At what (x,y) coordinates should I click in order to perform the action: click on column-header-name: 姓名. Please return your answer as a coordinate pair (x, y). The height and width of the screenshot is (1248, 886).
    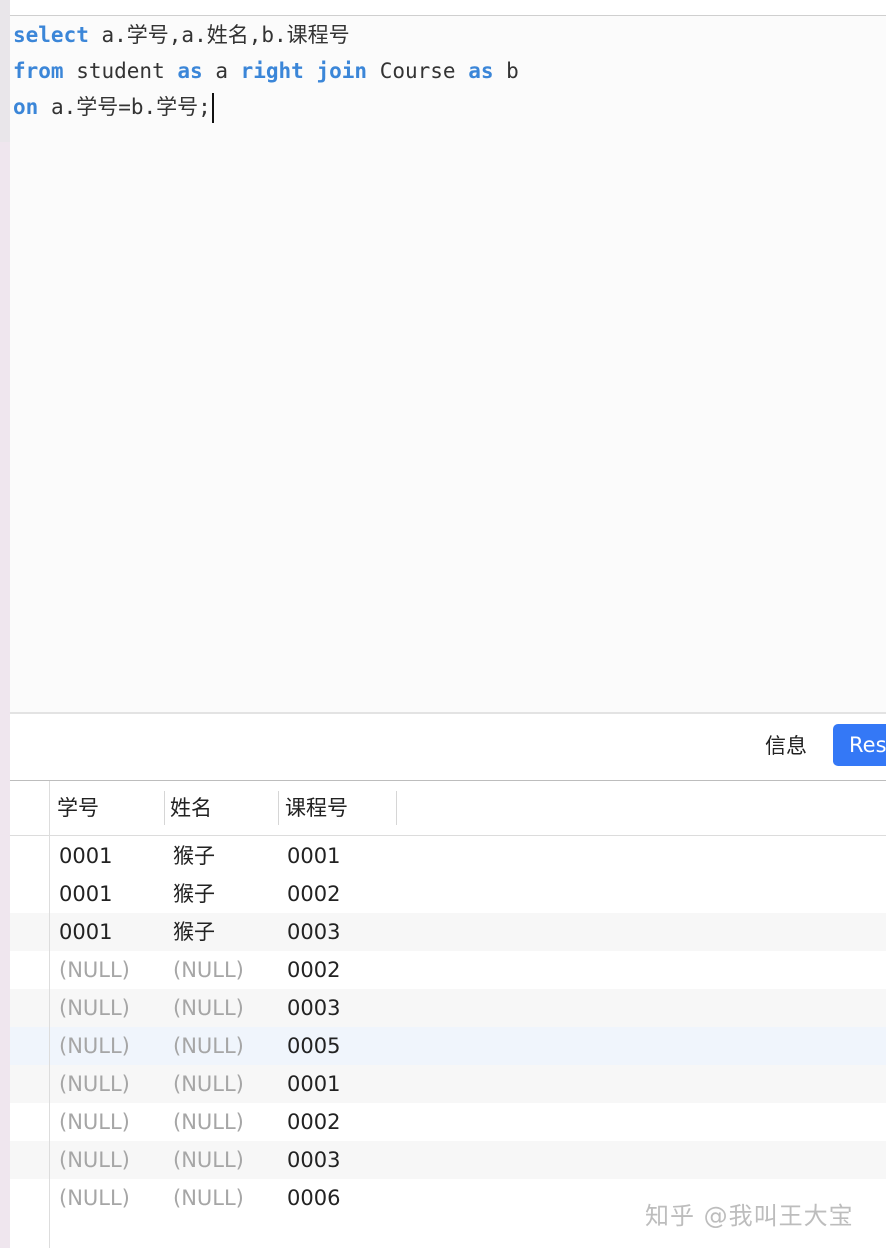
    Looking at the image, I should click on (191, 808).